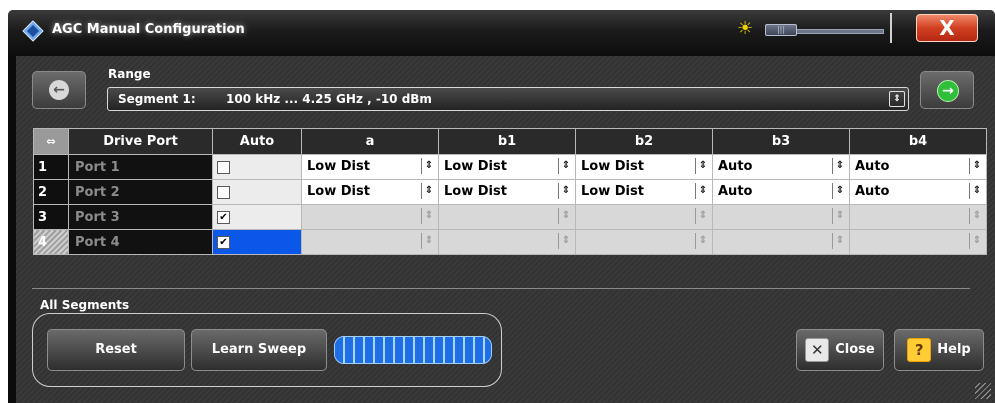 The height and width of the screenshot is (403, 995). What do you see at coordinates (781, 141) in the screenshot?
I see `col-header: b3` at bounding box center [781, 141].